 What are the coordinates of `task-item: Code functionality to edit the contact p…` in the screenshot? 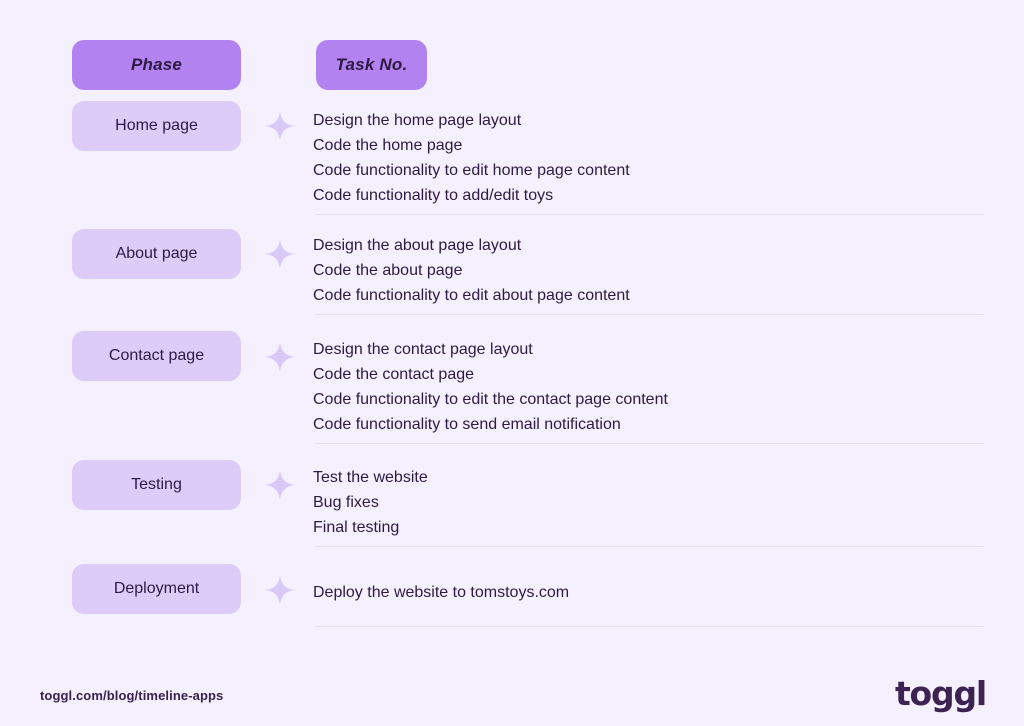 It's located at (490, 399).